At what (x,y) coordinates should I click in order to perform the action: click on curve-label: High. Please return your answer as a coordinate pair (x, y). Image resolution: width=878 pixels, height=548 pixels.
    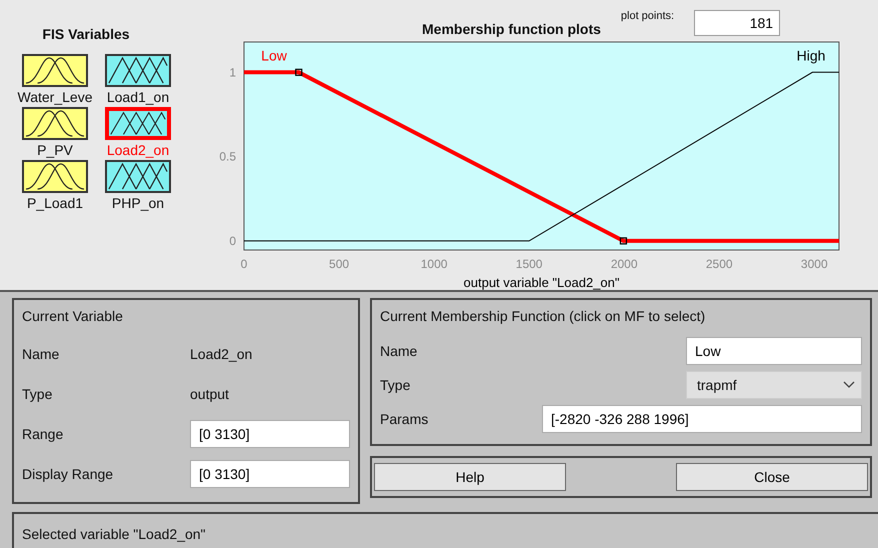
    Looking at the image, I should click on (811, 55).